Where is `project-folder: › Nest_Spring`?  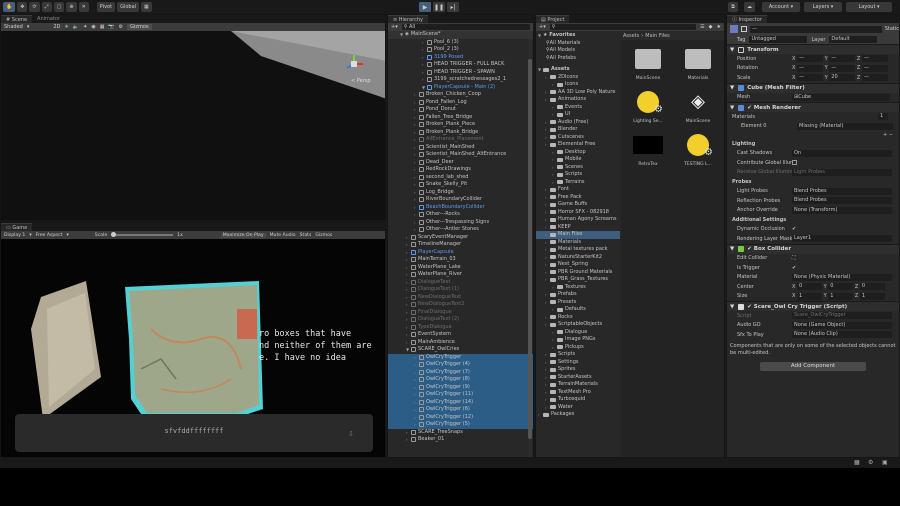 project-folder: › Nest_Spring is located at coordinates (578, 265).